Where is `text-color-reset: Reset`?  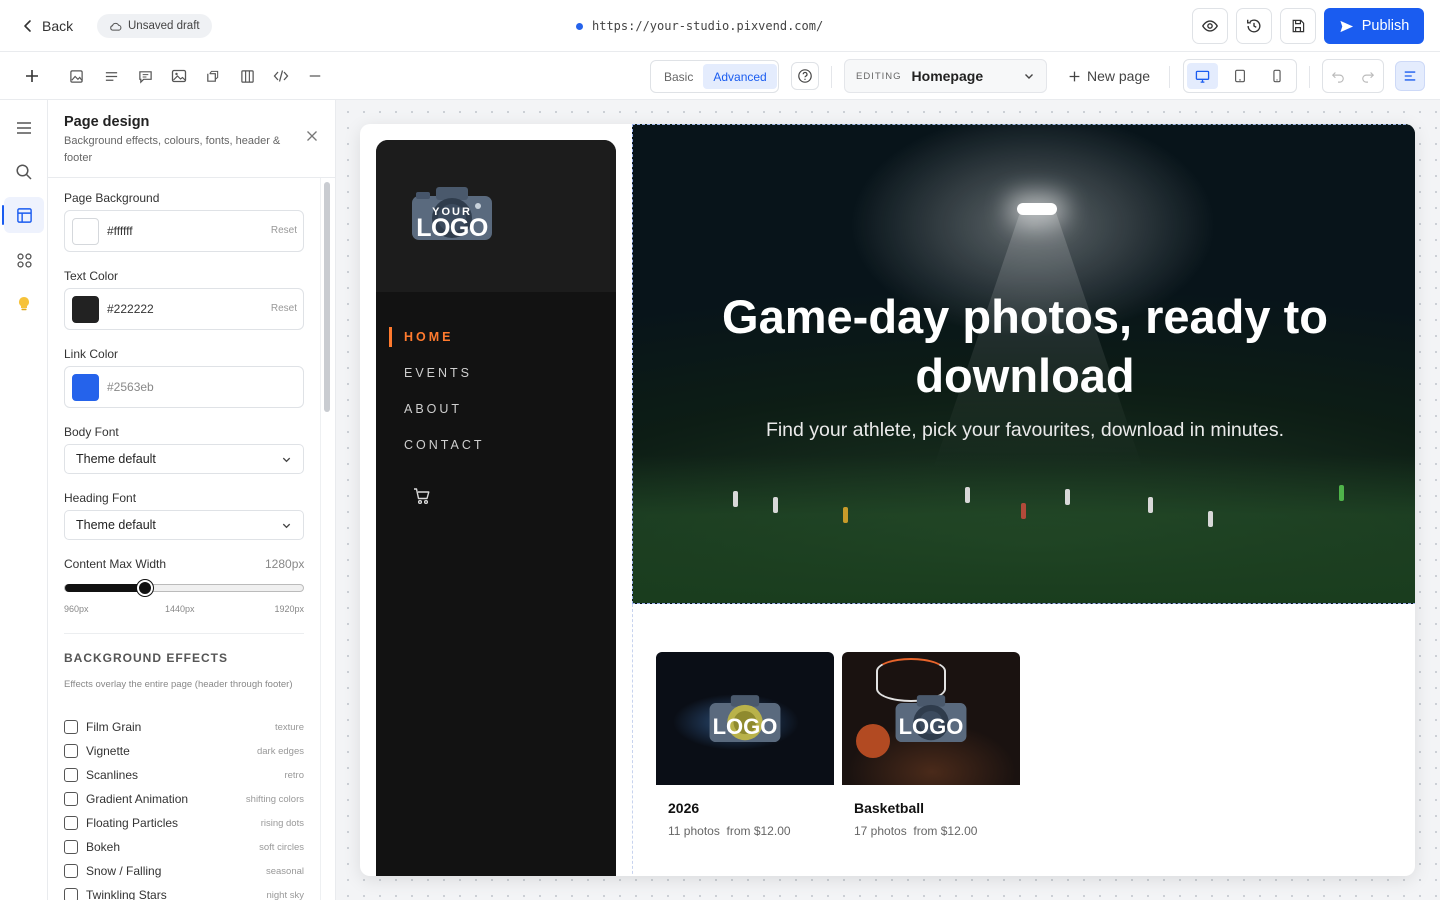 text-color-reset: Reset is located at coordinates (284, 308).